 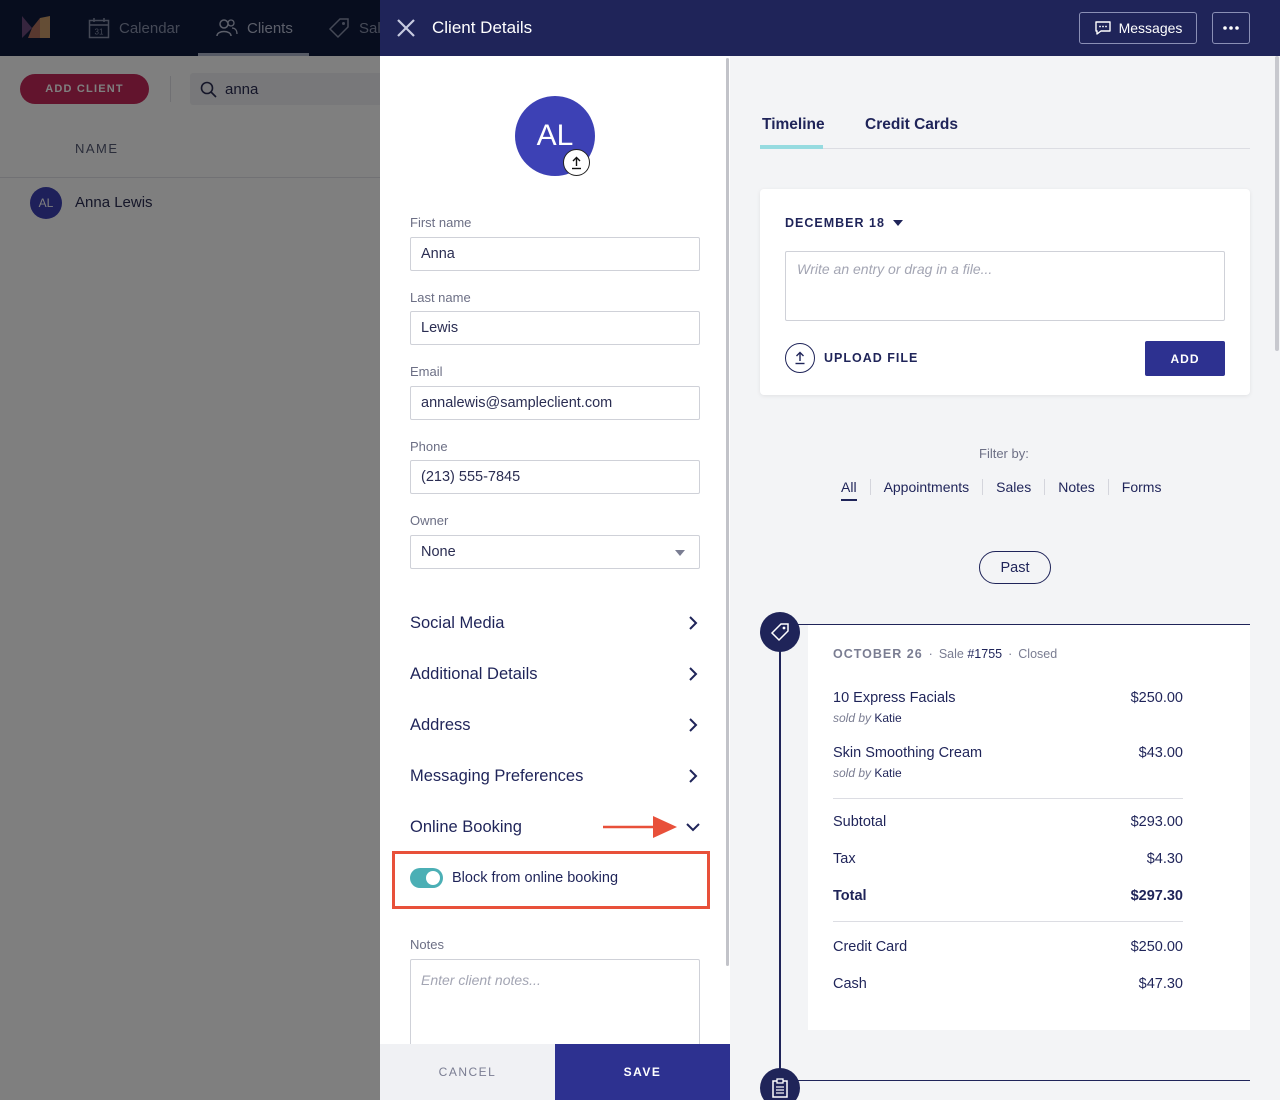 What do you see at coordinates (951, 654) in the screenshot?
I see `sale-prefix: Sale` at bounding box center [951, 654].